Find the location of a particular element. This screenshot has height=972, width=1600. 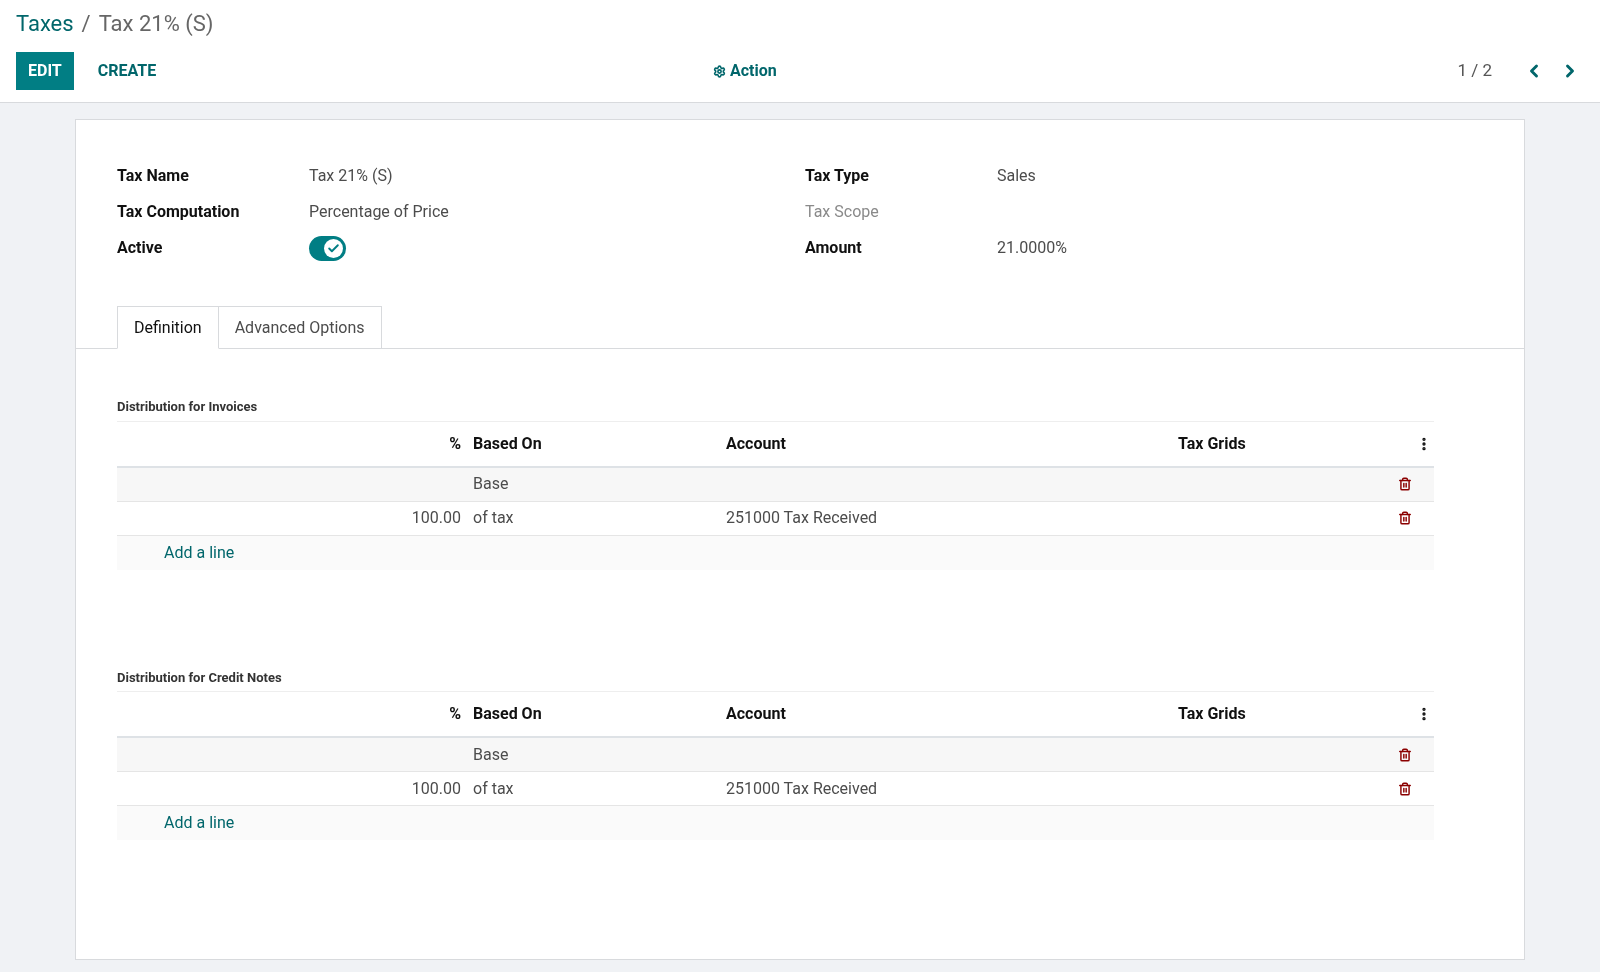

edit-button: EDIT is located at coordinates (45, 71).